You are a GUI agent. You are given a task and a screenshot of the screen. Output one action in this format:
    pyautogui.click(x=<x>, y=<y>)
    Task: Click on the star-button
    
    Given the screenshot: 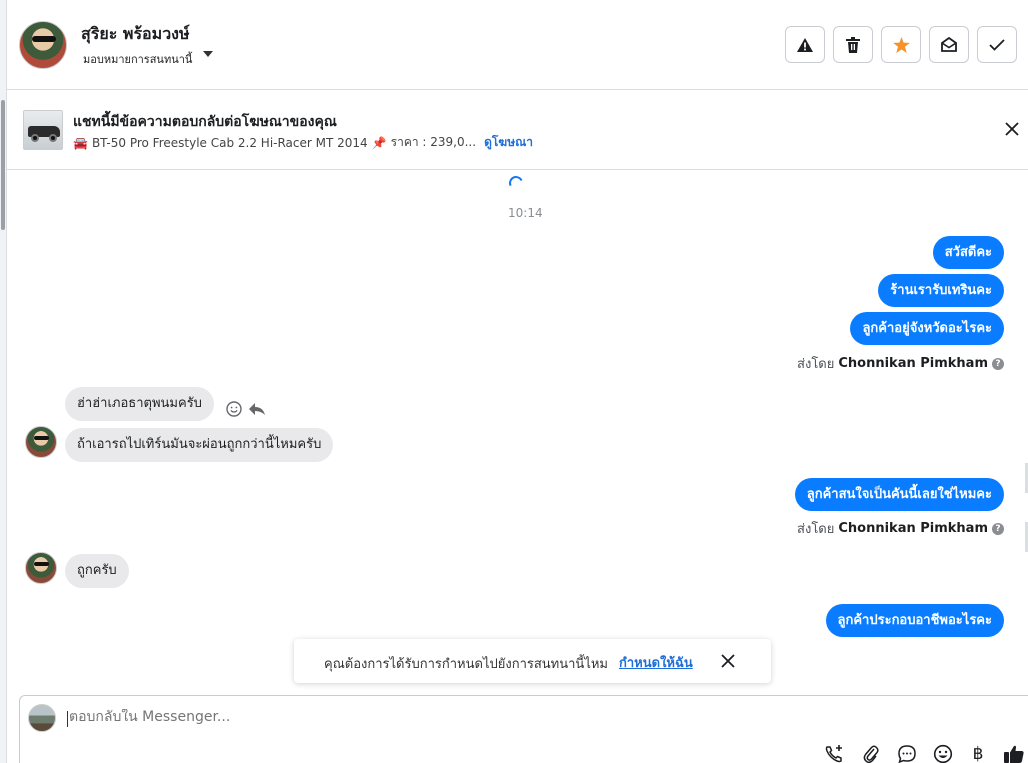 What is the action you would take?
    pyautogui.click(x=901, y=44)
    